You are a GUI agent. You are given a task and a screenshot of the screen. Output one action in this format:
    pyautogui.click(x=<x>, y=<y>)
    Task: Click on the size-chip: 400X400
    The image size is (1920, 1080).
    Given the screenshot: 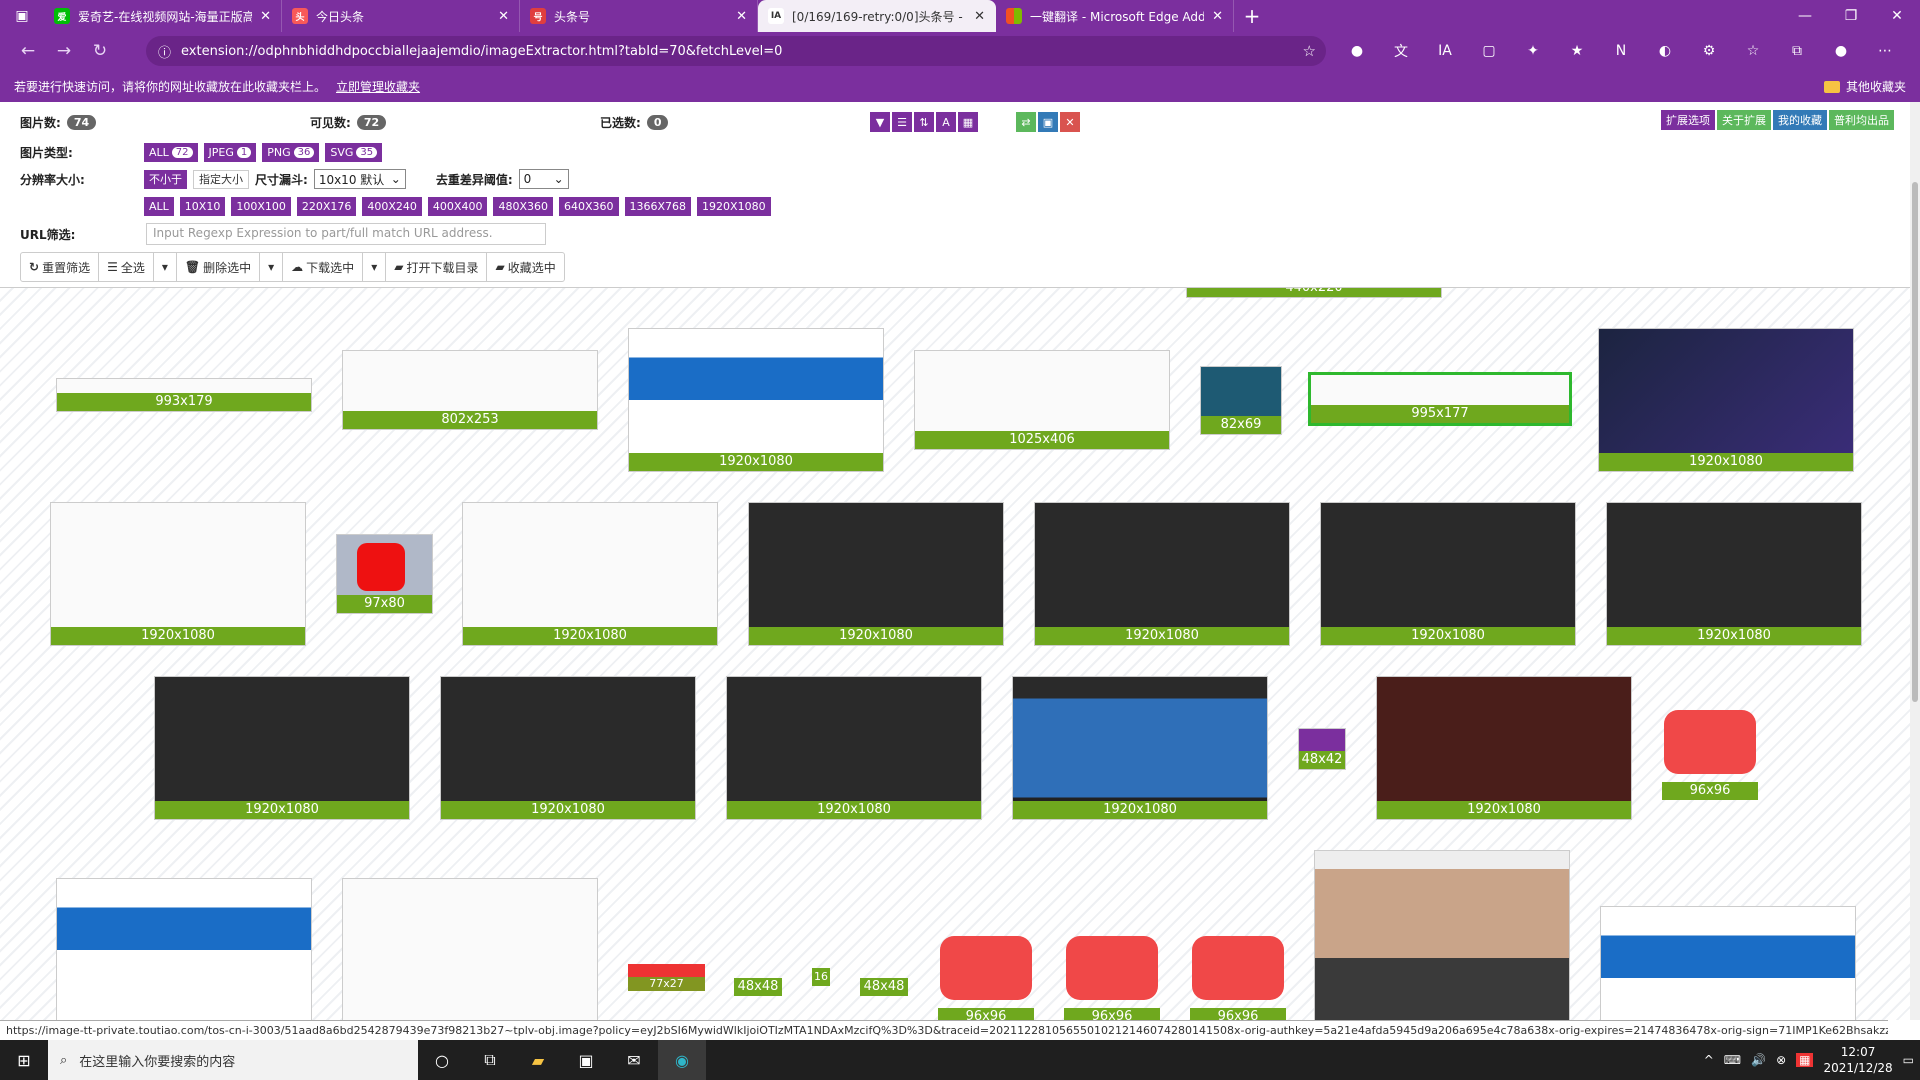 What is the action you would take?
    pyautogui.click(x=457, y=206)
    